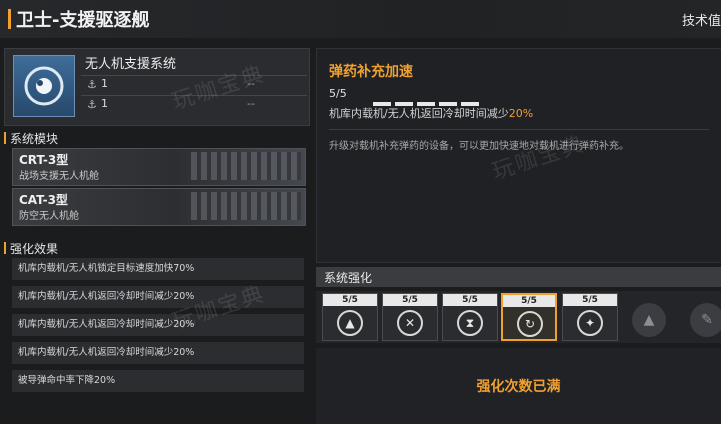  What do you see at coordinates (31, 249) in the screenshot?
I see `effects-heading: 强化效果` at bounding box center [31, 249].